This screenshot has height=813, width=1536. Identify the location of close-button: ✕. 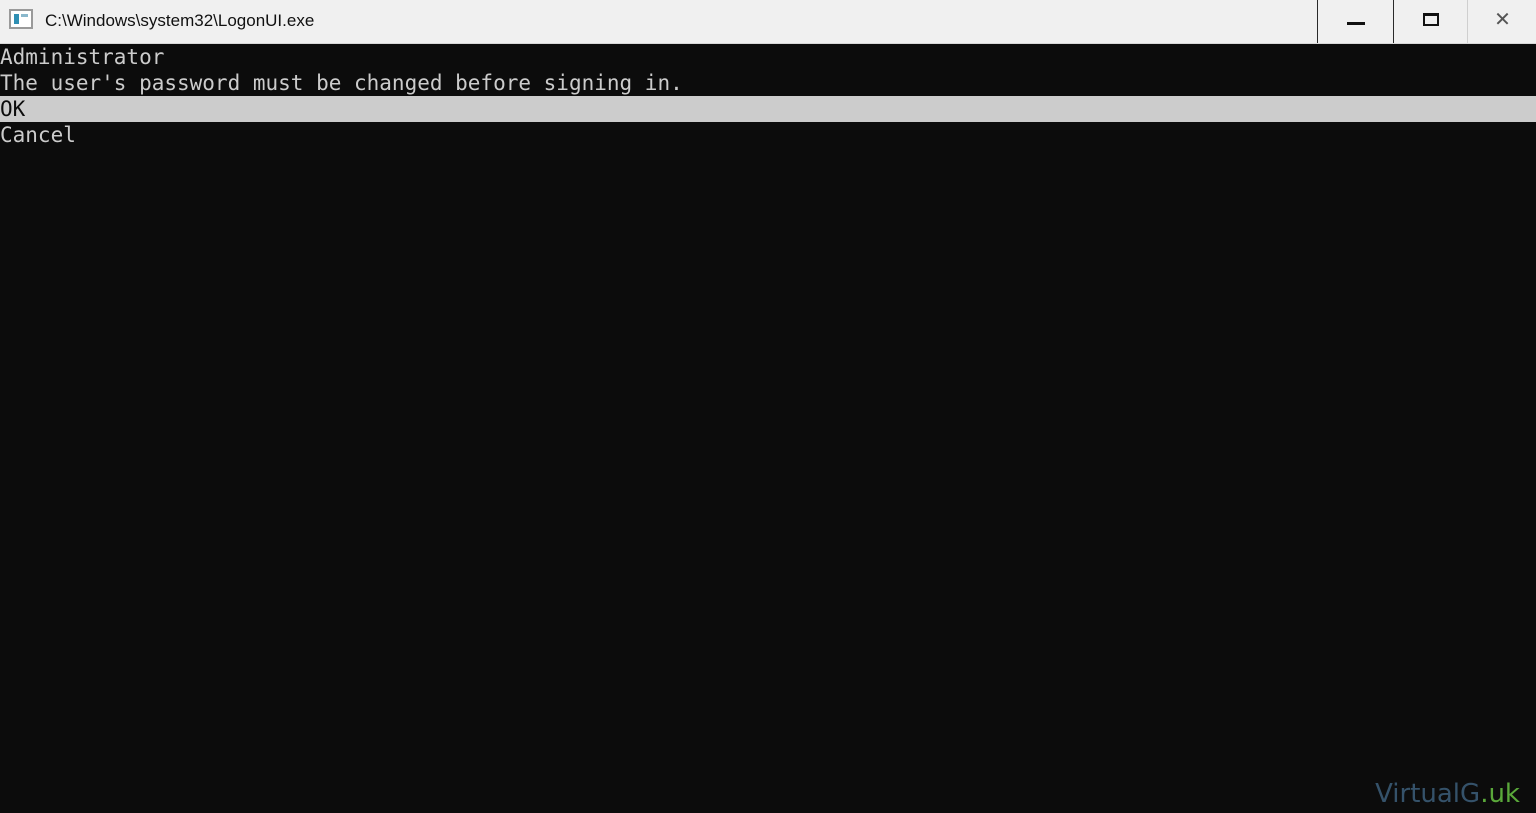
(1501, 21).